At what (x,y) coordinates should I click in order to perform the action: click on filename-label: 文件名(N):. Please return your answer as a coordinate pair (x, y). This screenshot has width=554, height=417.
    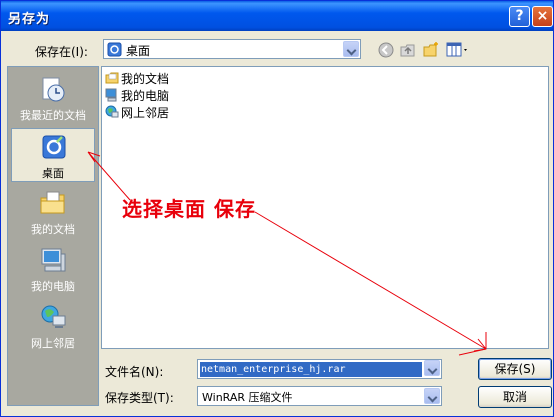
    Looking at the image, I should click on (134, 372).